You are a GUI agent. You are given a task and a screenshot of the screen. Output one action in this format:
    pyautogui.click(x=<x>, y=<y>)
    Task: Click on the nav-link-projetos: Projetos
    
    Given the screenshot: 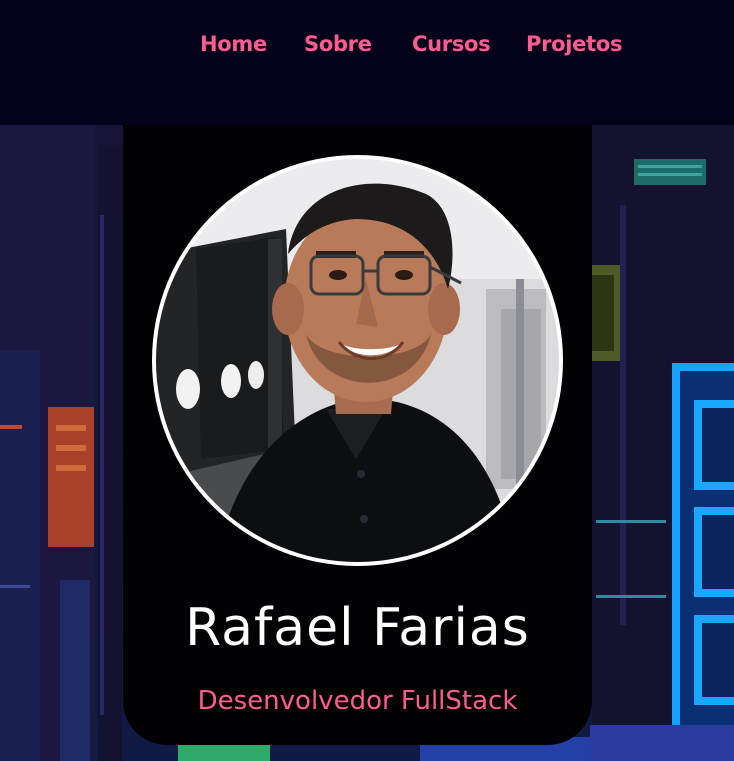 What is the action you would take?
    pyautogui.click(x=574, y=44)
    